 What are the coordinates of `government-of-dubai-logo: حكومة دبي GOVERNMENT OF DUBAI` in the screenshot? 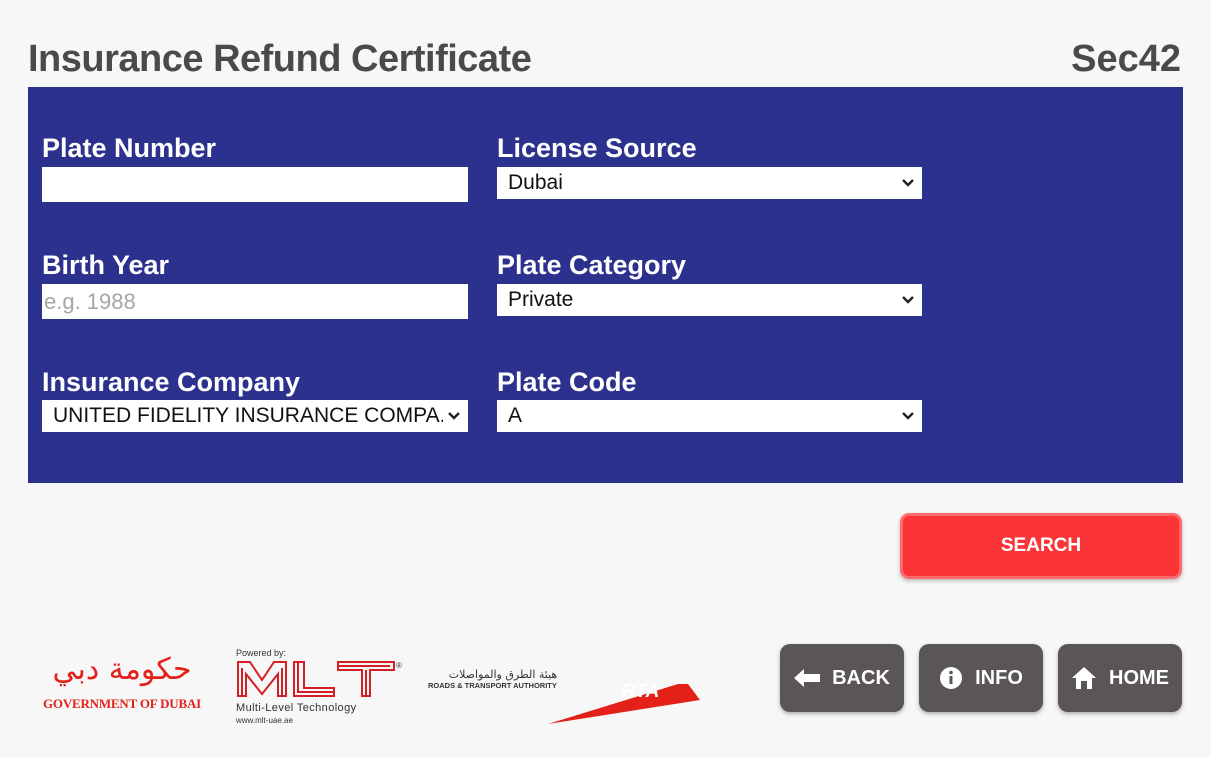 It's located at (122, 684).